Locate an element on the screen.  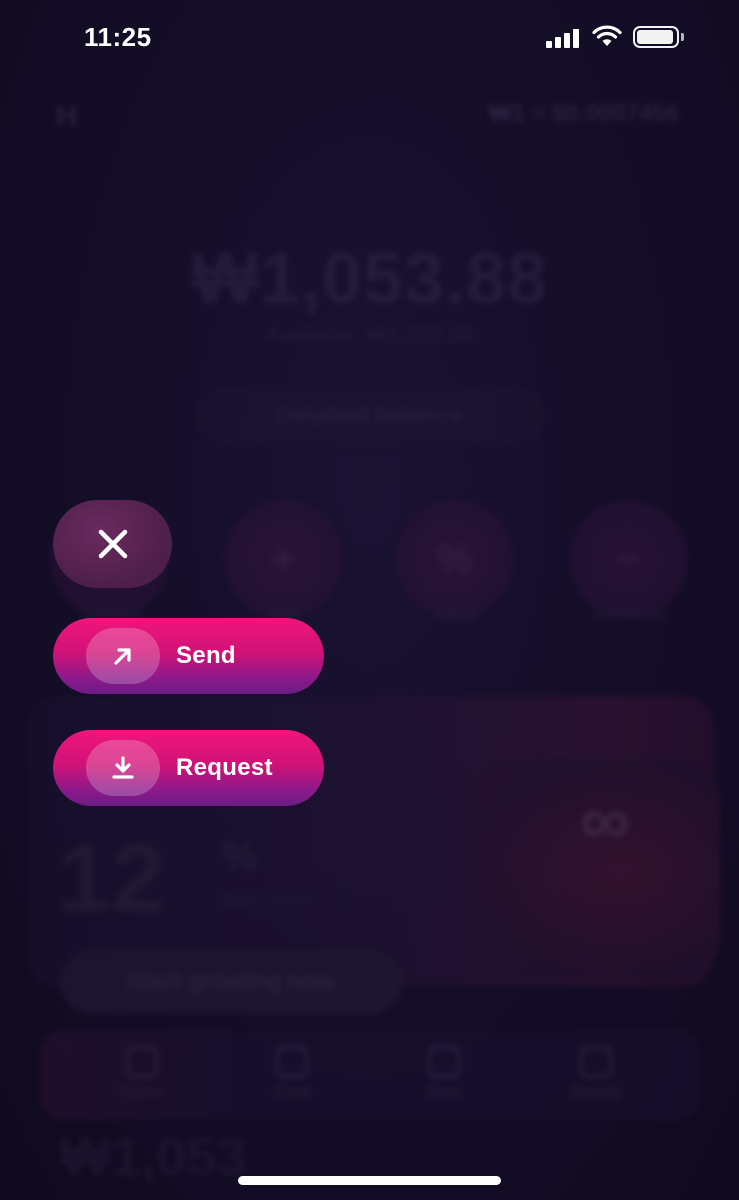
promo-caption: Daily yield is located at coordinates (264, 901).